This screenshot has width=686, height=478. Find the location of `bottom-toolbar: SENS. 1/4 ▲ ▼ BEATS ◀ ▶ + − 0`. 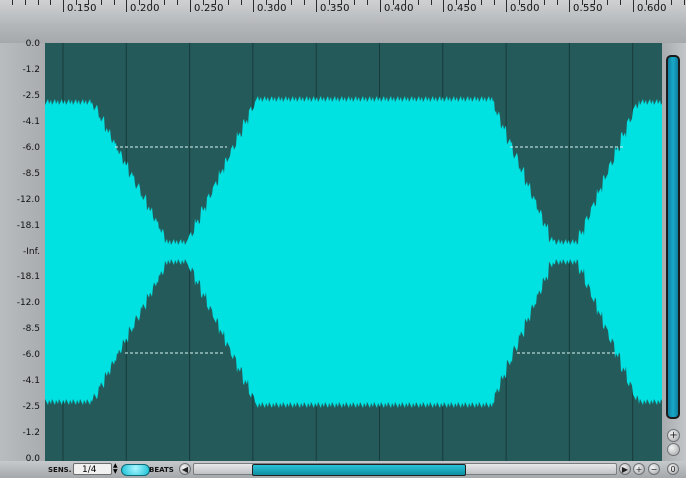

bottom-toolbar: SENS. 1/4 ▲ ▼ BEATS ◀ ▶ + − 0 is located at coordinates (343, 469).